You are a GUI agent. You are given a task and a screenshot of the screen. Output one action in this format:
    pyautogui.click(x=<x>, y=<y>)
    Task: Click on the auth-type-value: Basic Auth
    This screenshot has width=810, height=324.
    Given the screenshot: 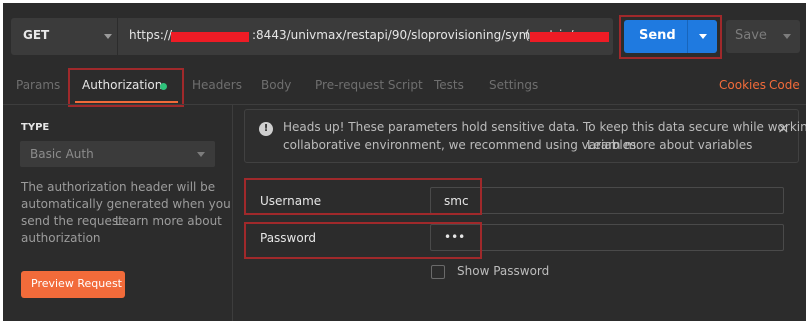 What is the action you would take?
    pyautogui.click(x=62, y=154)
    